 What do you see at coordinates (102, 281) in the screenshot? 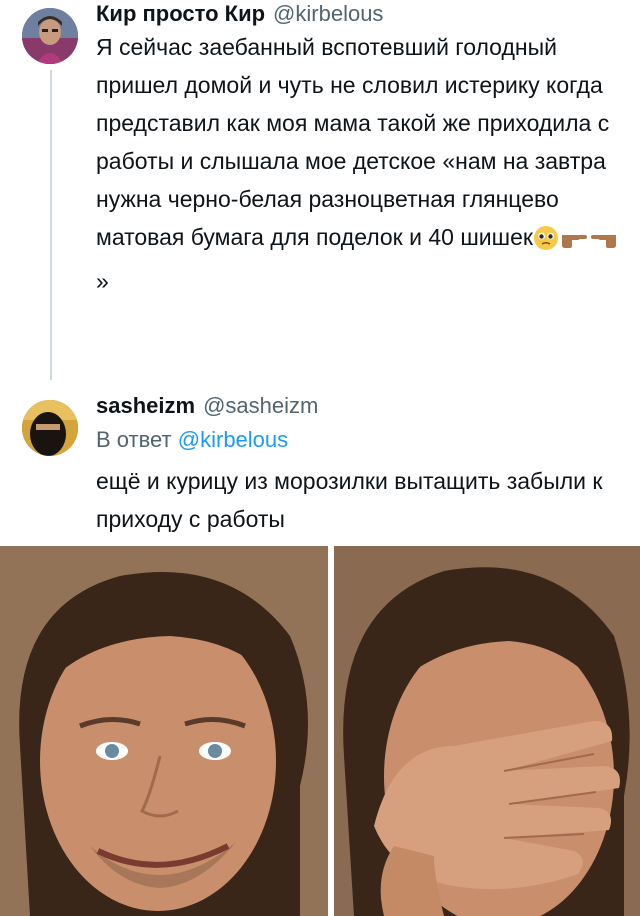
I see `tweet-body-end: »` at bounding box center [102, 281].